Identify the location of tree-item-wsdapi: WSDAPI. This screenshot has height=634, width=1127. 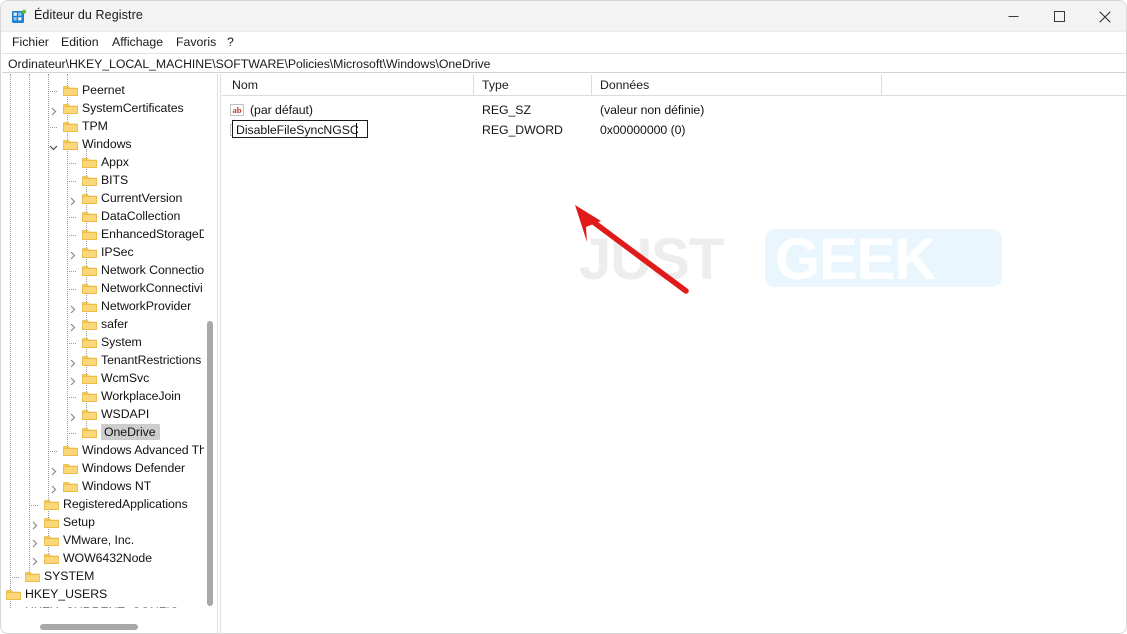
(104, 415).